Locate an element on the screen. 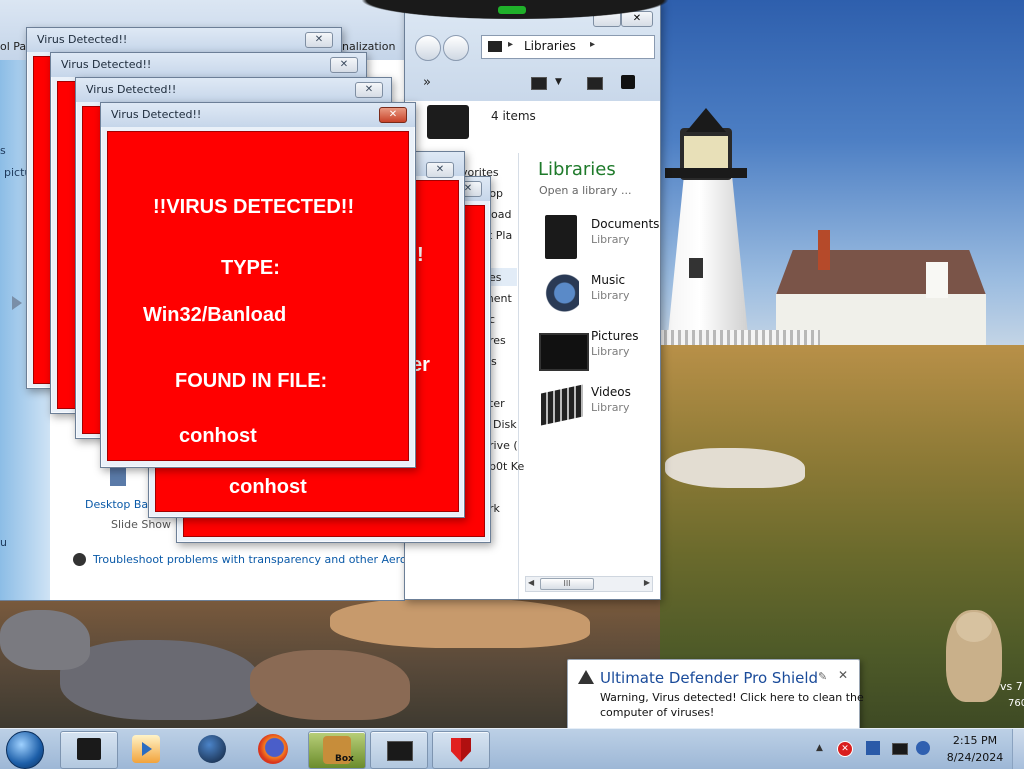  breadcrumb-chevron-icon: ▸ is located at coordinates (592, 44).